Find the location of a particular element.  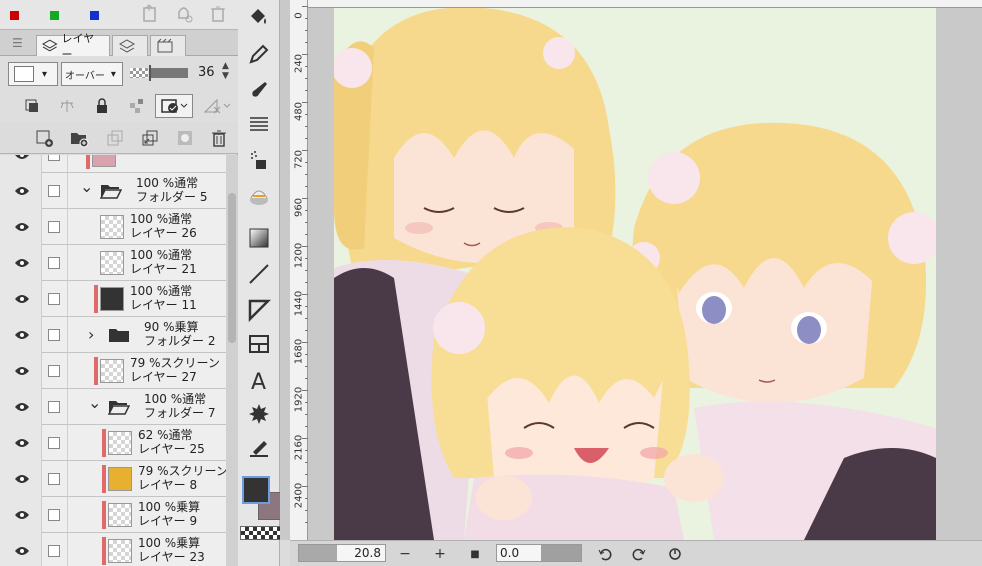

layer-thumbnail is located at coordinates (120, 479).